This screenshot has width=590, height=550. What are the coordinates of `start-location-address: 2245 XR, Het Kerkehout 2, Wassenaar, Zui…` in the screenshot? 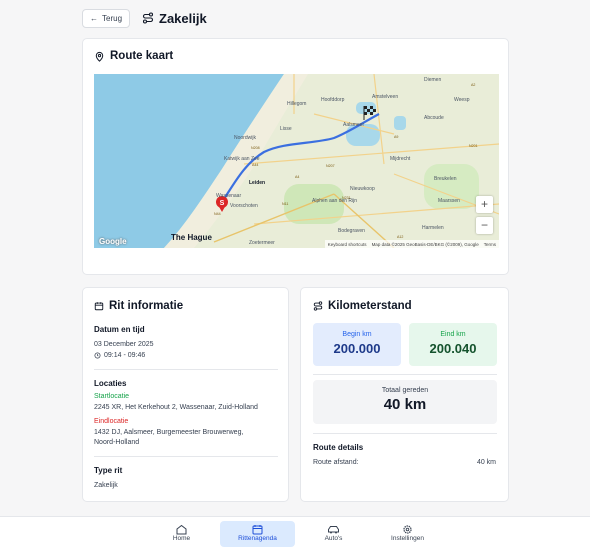 It's located at (176, 407).